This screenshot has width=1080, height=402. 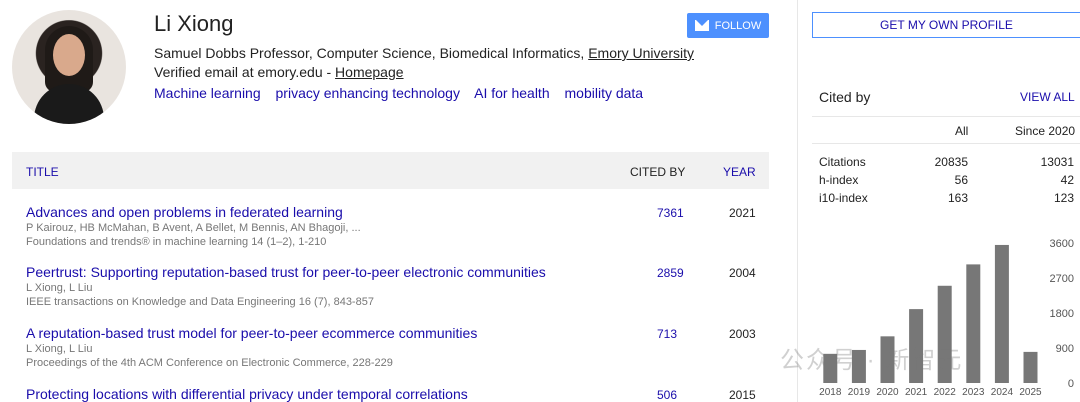 I want to click on x-tick-label: 2020, so click(x=887, y=392).